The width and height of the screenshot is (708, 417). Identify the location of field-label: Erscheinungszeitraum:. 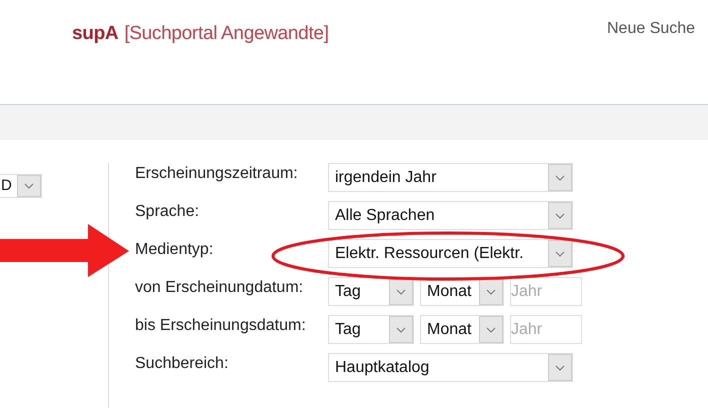
(217, 174).